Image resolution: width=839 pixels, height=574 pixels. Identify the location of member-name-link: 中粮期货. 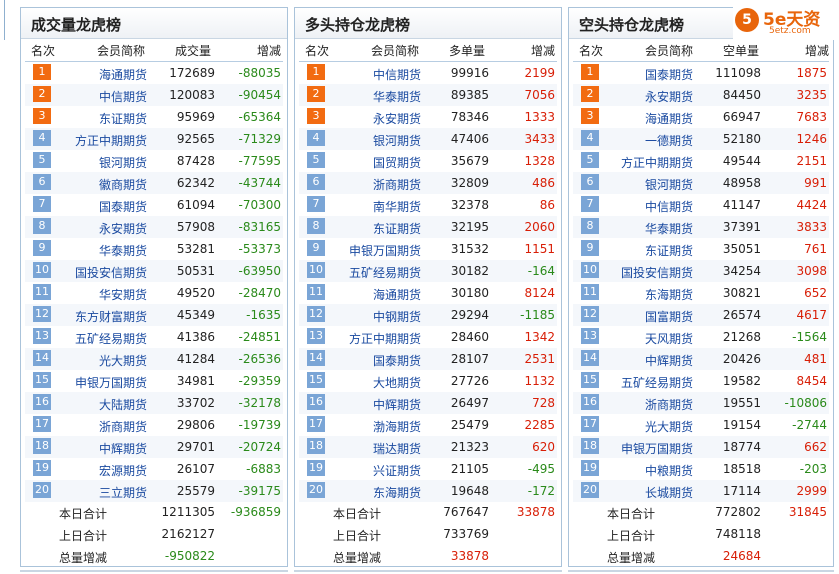
(669, 470).